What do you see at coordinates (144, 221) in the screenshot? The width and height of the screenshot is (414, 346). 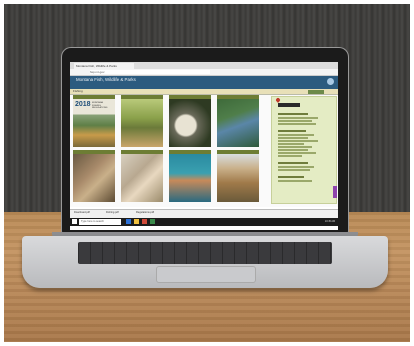 I see `chrome-icon` at bounding box center [144, 221].